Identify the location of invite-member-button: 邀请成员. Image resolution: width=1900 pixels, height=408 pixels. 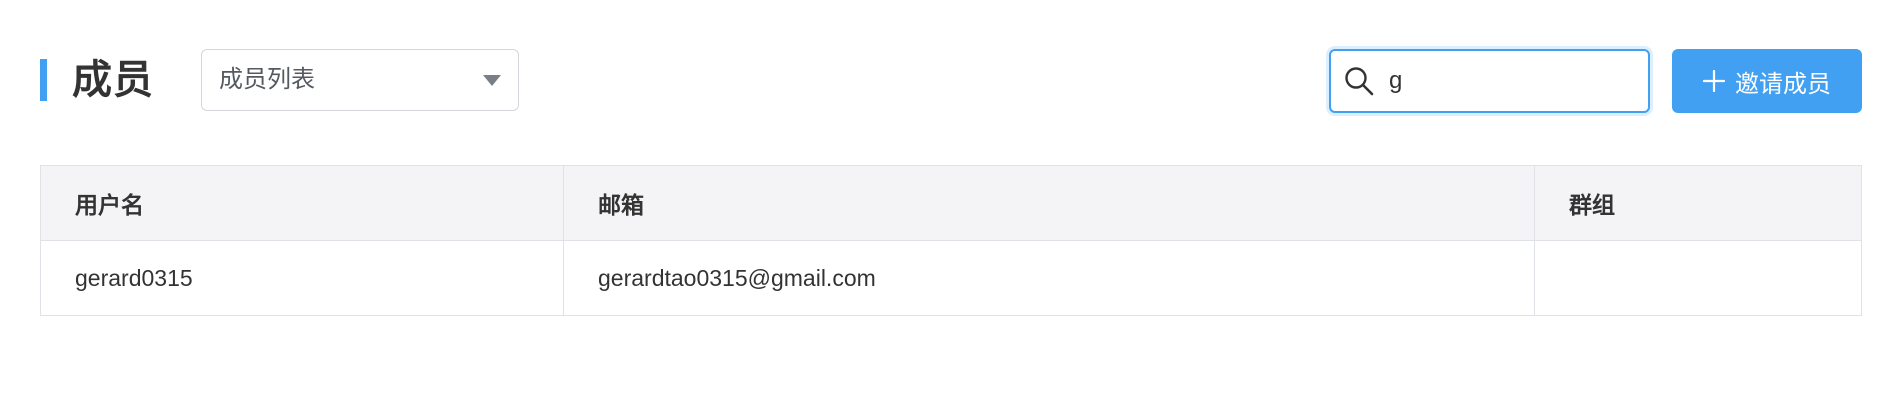
(1767, 81).